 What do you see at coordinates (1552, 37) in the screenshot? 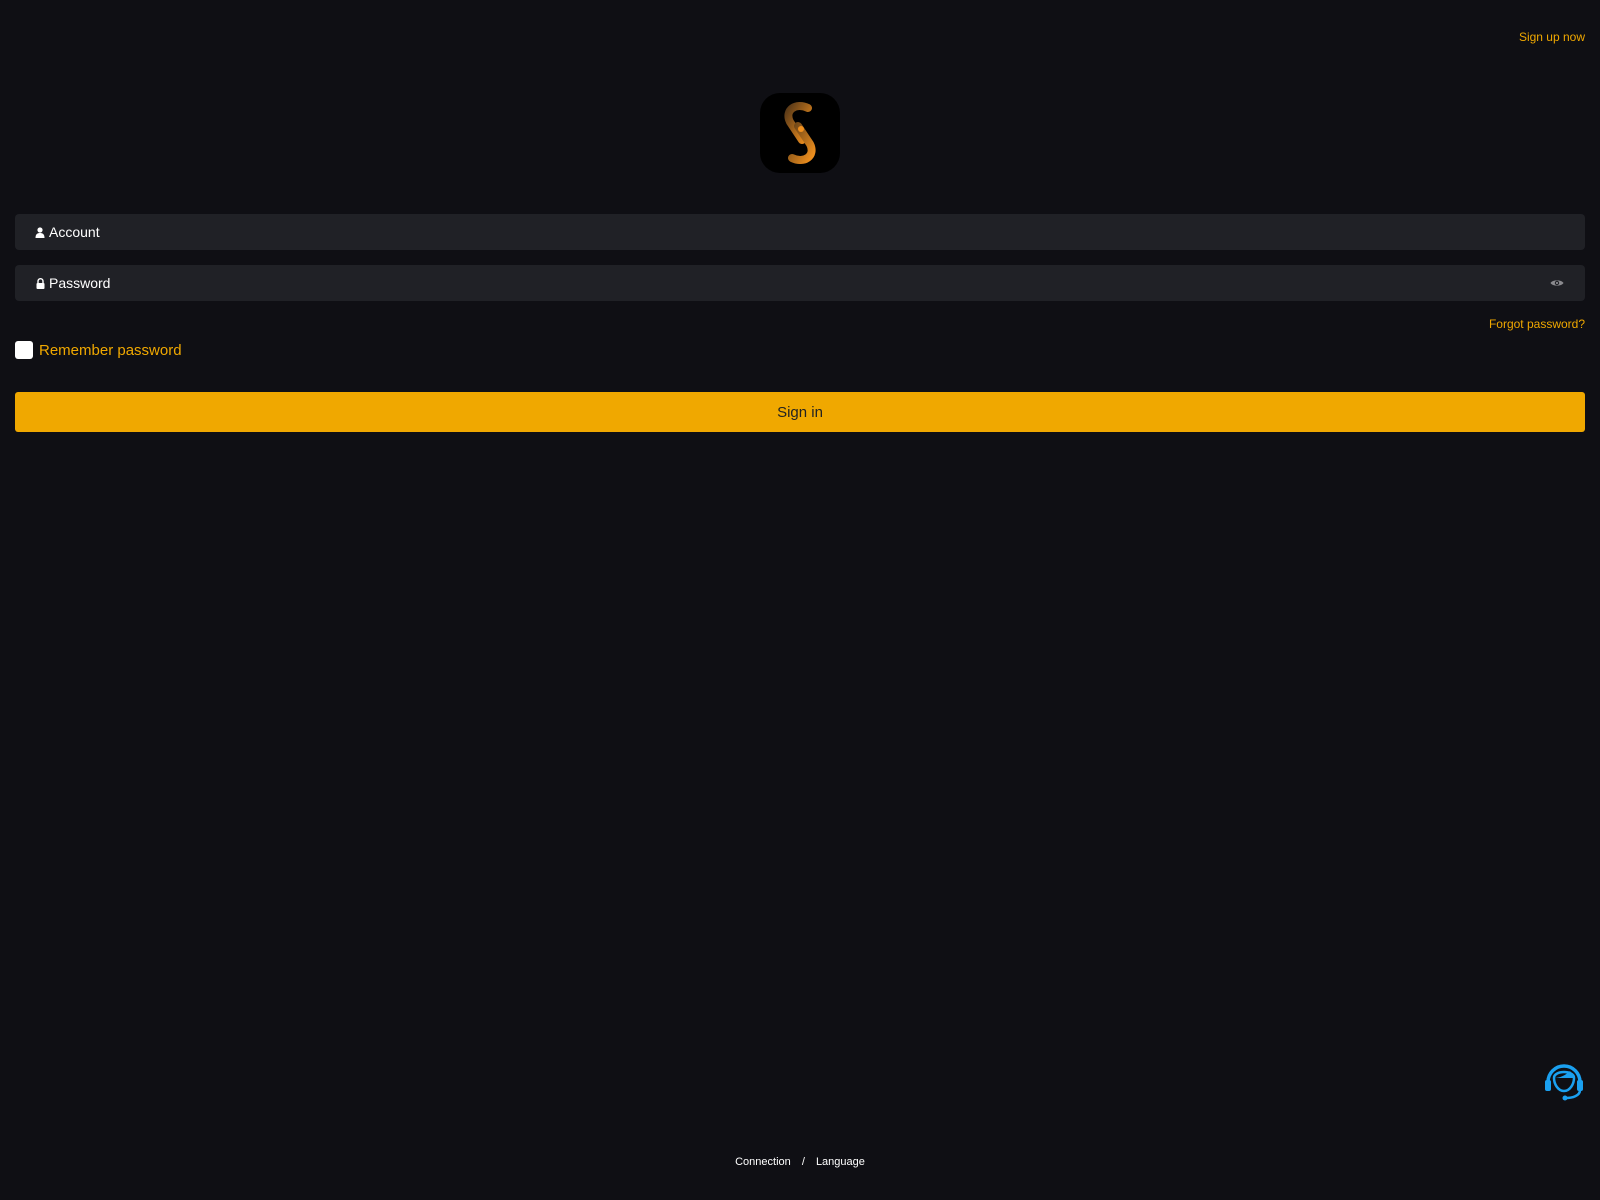
I see `signup-link: Sign up now` at bounding box center [1552, 37].